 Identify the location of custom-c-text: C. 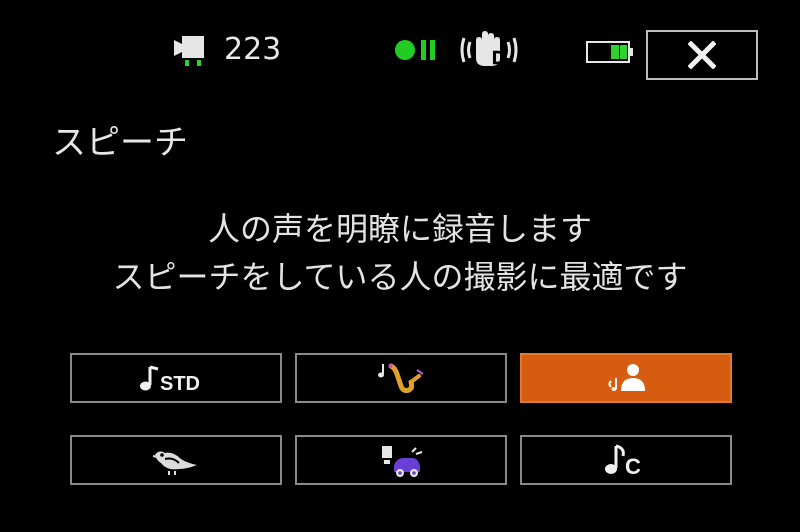
(633, 466).